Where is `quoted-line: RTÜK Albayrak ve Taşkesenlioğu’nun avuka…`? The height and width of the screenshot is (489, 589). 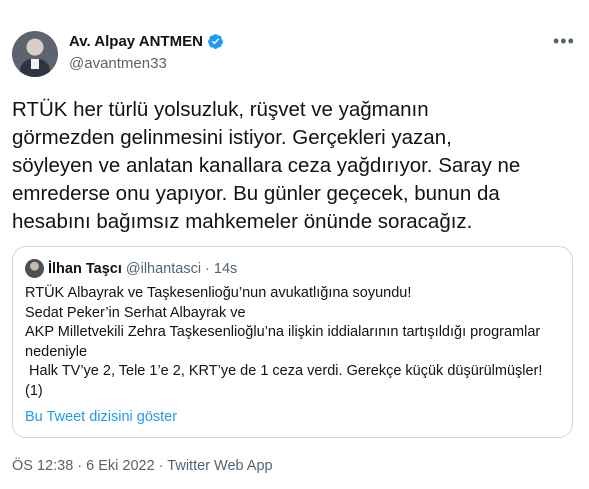 quoted-line: RTÜK Albayrak ve Taşkesenlioğu’nun avuka… is located at coordinates (218, 293).